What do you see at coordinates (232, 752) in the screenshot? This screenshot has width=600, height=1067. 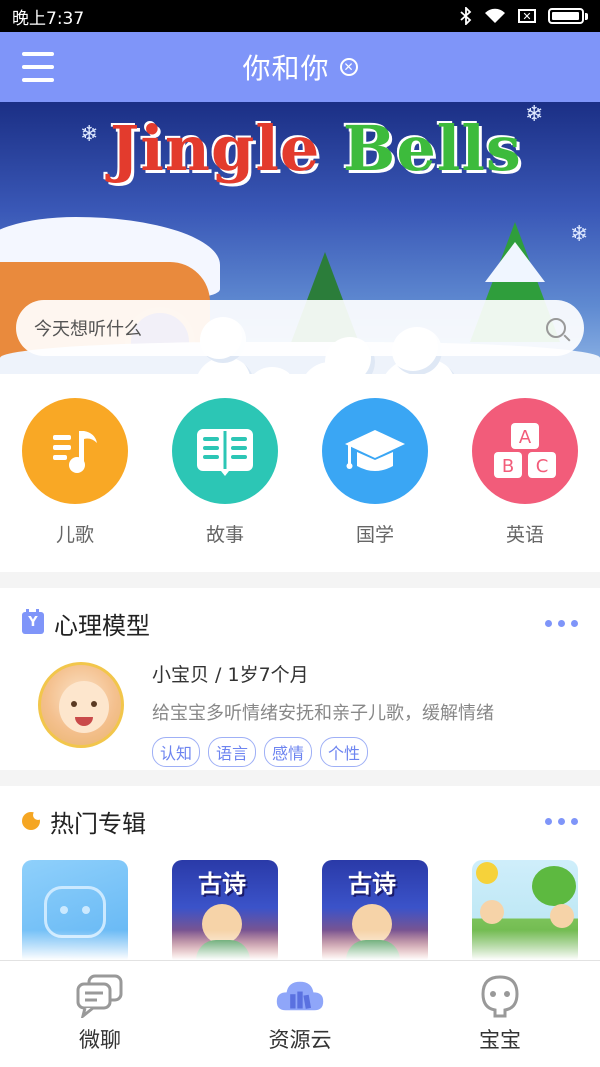 I see `tag-language: 语言` at bounding box center [232, 752].